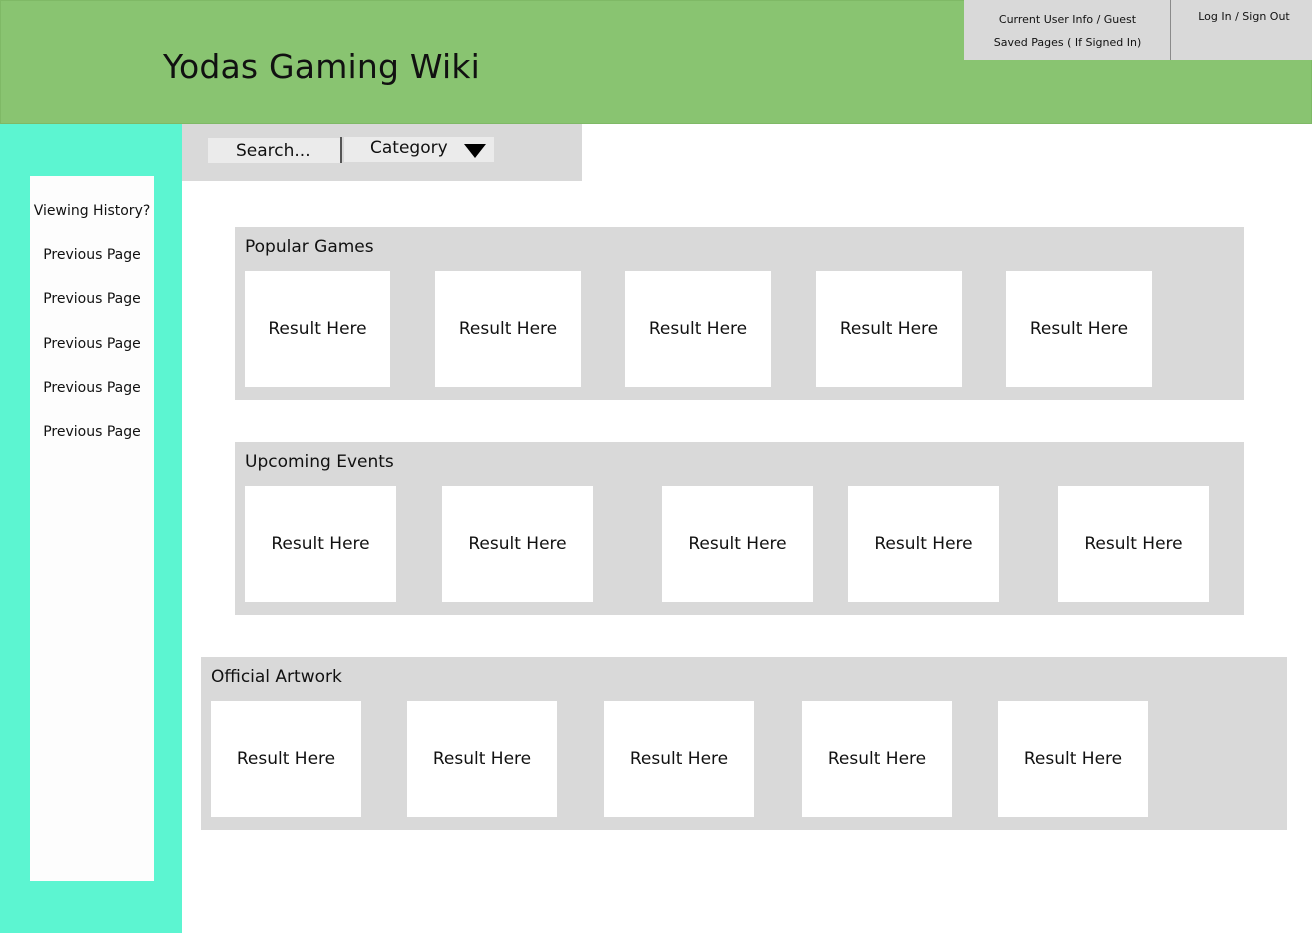  What do you see at coordinates (1067, 42) in the screenshot?
I see `saved-pages-link: Saved Pages ( If Signed In)` at bounding box center [1067, 42].